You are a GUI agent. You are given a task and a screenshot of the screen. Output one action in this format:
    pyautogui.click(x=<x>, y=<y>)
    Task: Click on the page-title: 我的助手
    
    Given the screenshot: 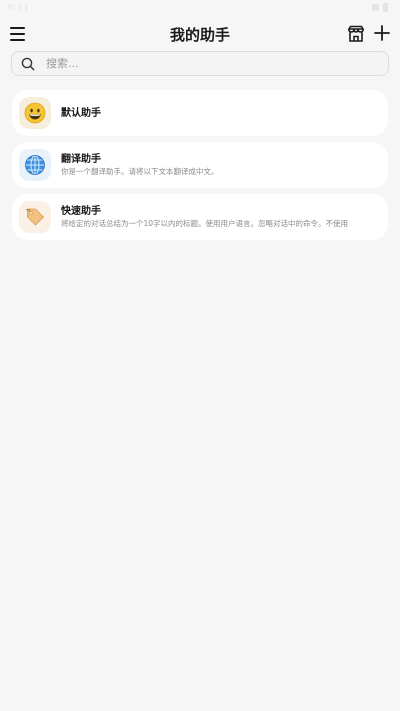 What is the action you would take?
    pyautogui.click(x=199, y=35)
    